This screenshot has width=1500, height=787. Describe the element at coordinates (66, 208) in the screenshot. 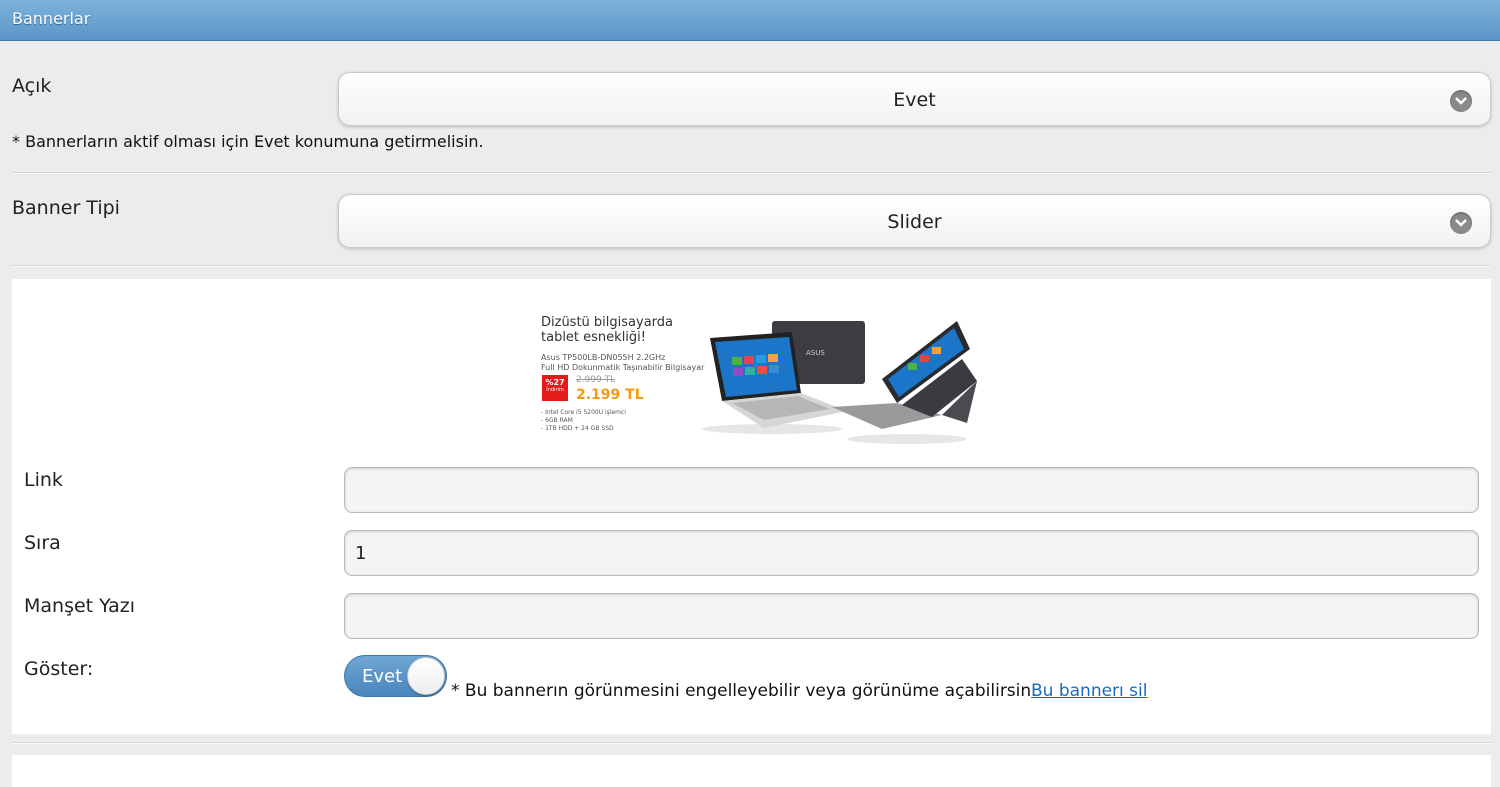

I see `banner-tipi-label: Banner Tipi` at that location.